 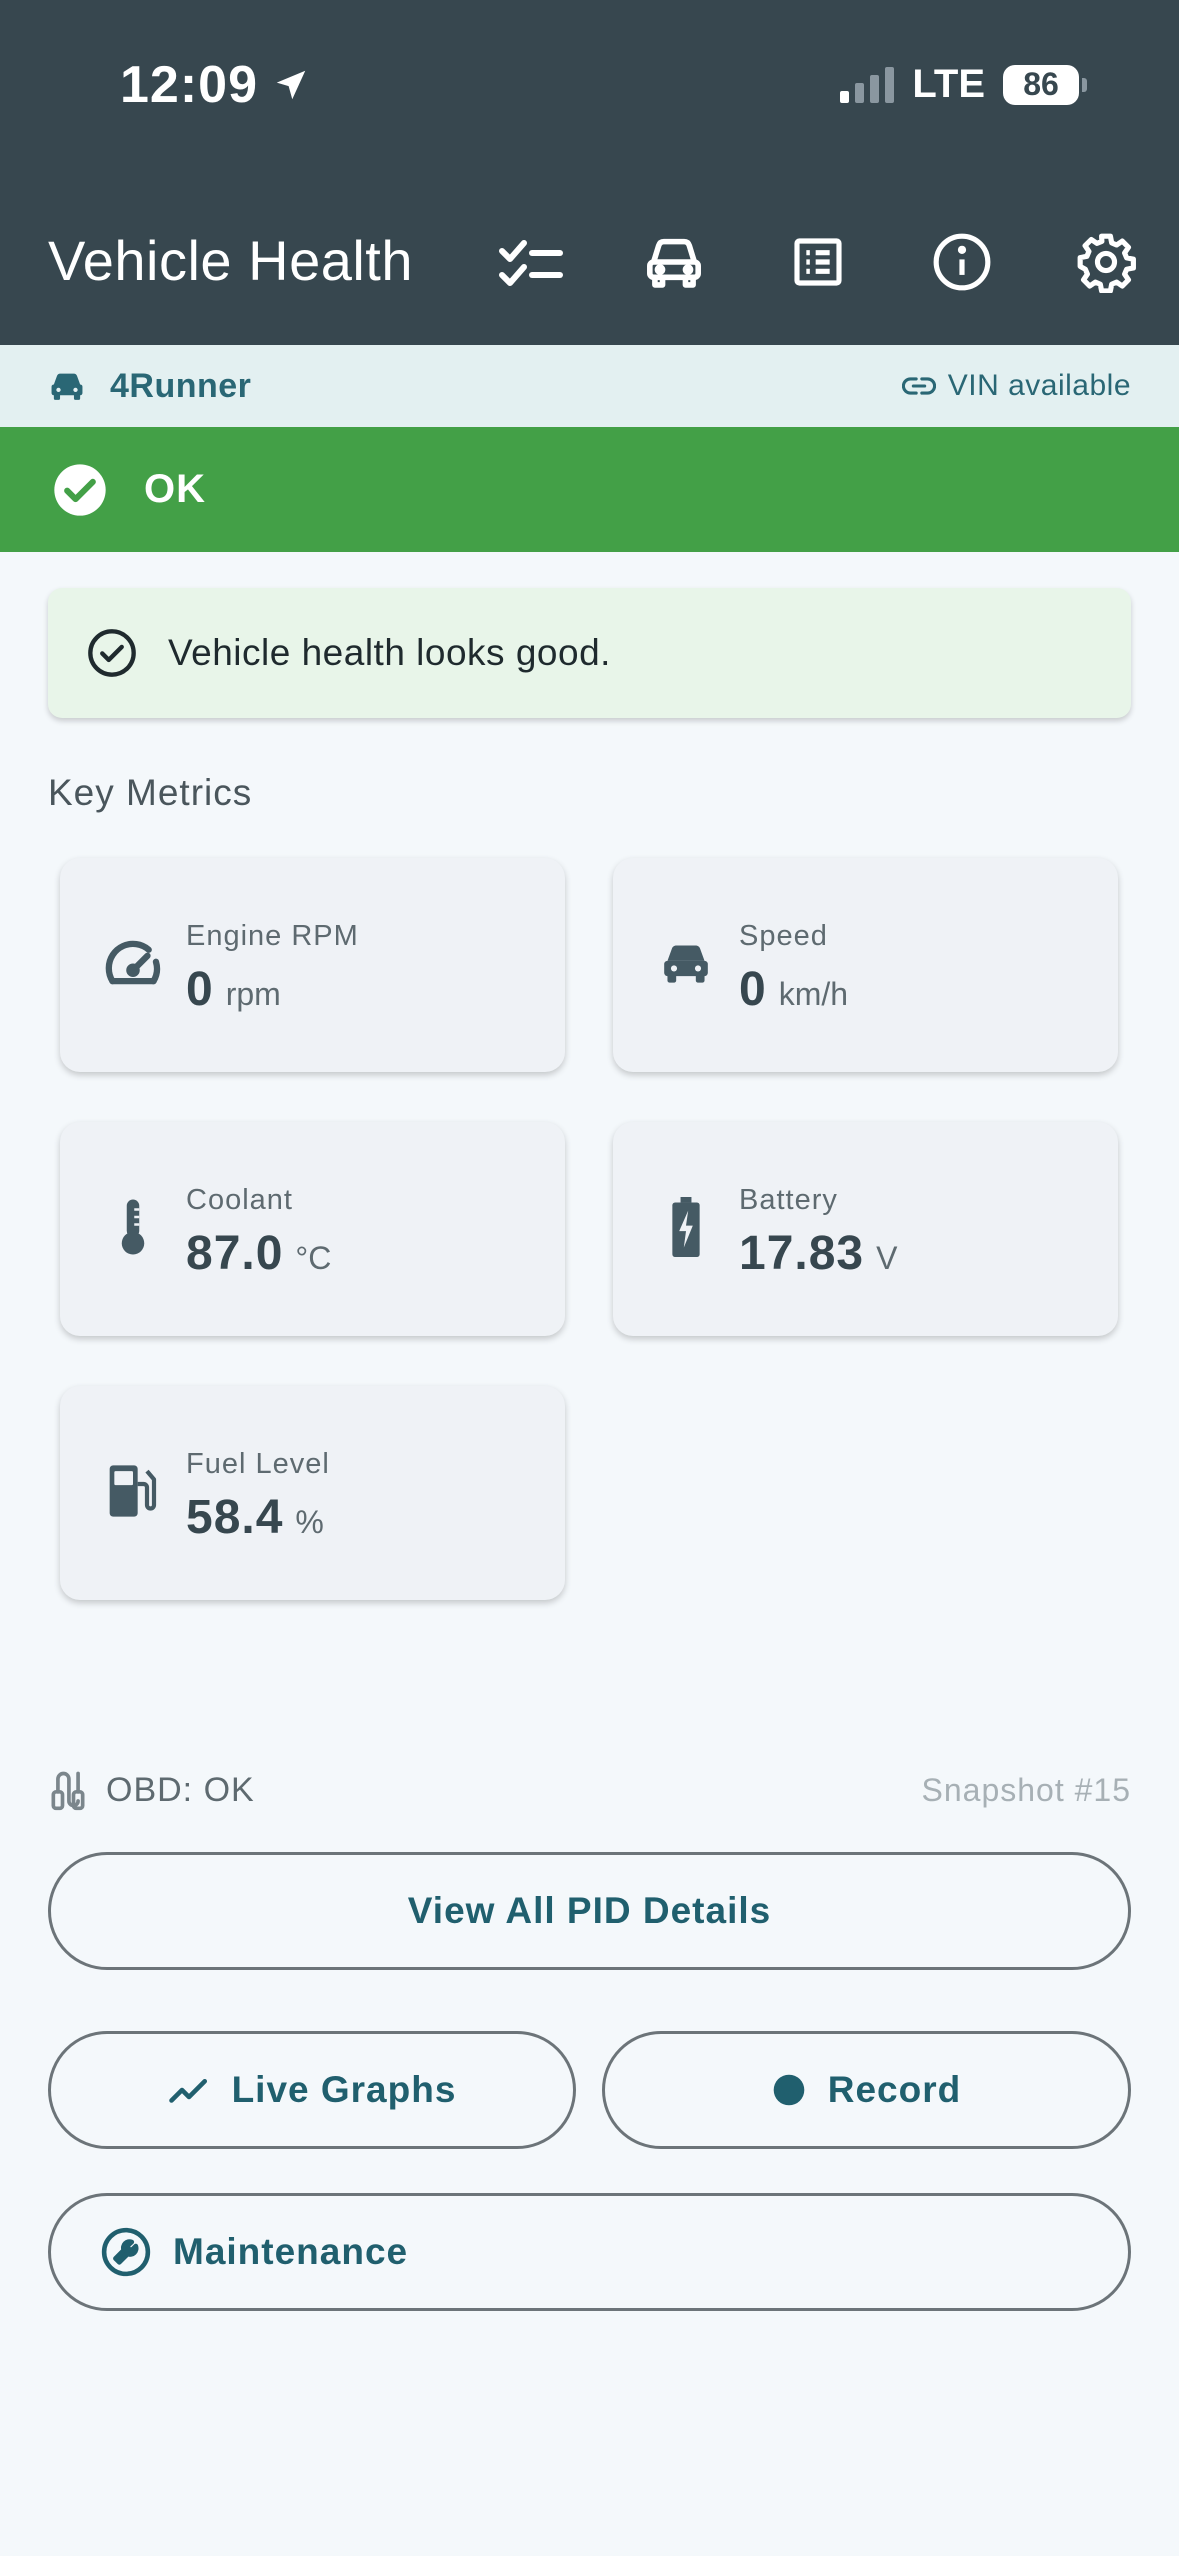 What do you see at coordinates (918, 386) in the screenshot?
I see `link-icon` at bounding box center [918, 386].